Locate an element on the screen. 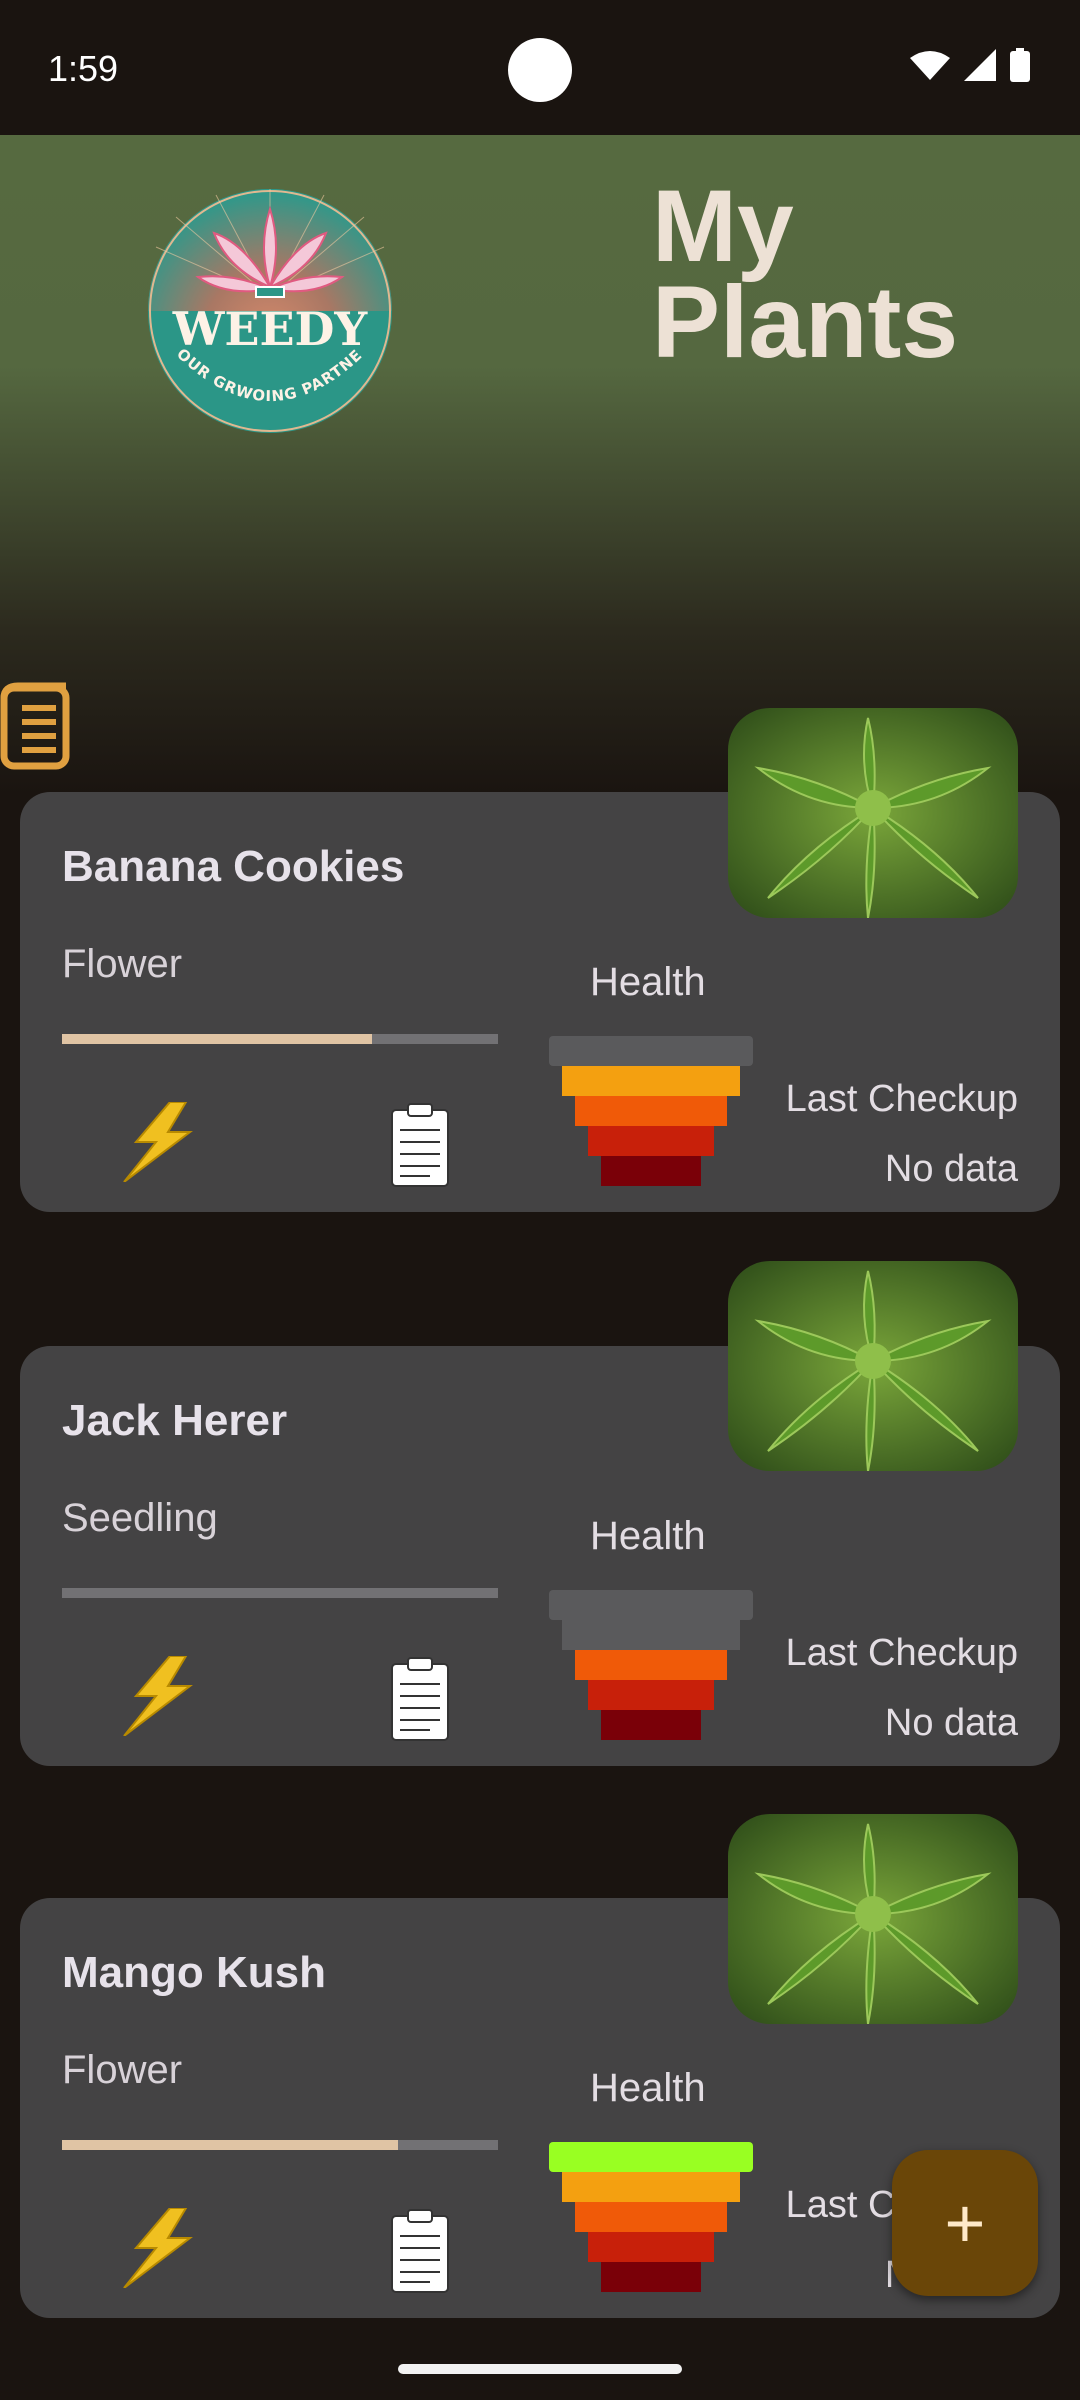 The width and height of the screenshot is (1080, 2400). logo-name: WEEDY is located at coordinates (270, 329).